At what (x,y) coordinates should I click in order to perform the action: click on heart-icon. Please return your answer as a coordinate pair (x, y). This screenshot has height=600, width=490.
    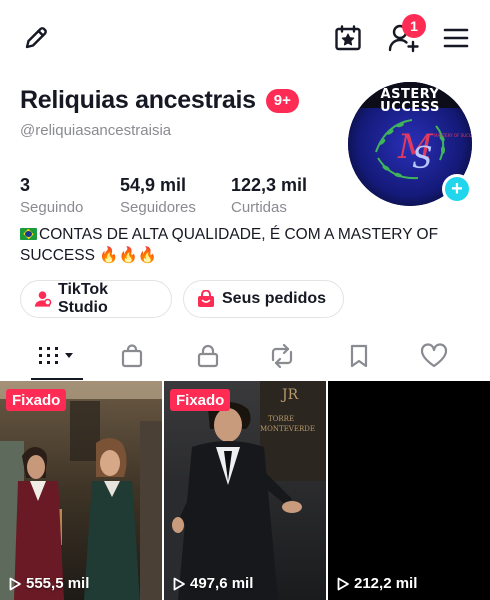
    Looking at the image, I should click on (434, 355).